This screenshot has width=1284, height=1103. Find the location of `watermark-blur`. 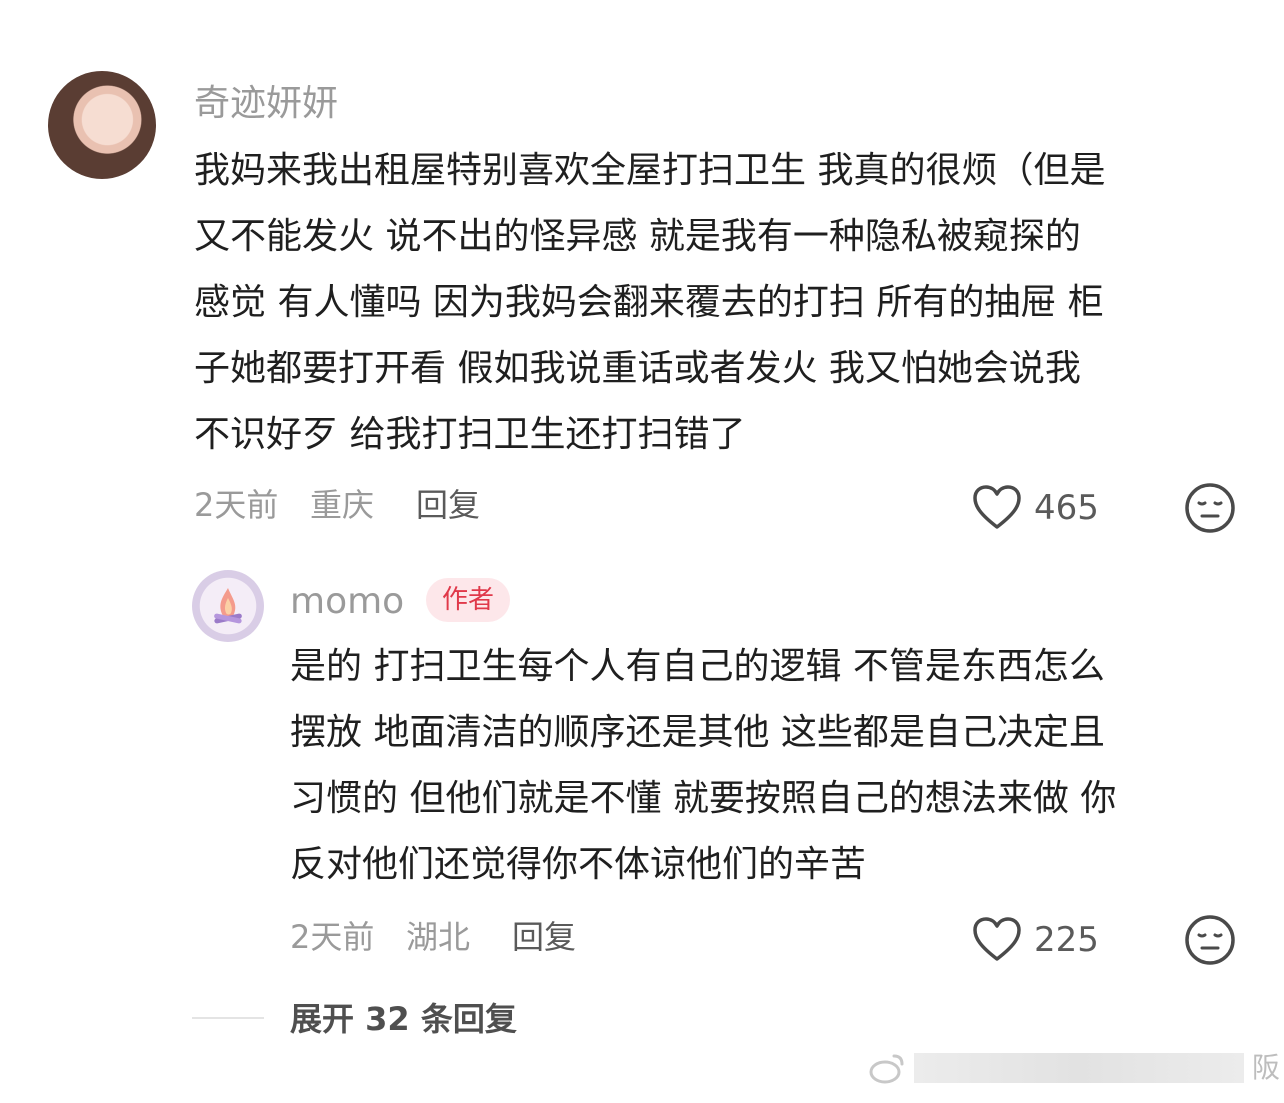

watermark-blur is located at coordinates (1079, 1068).